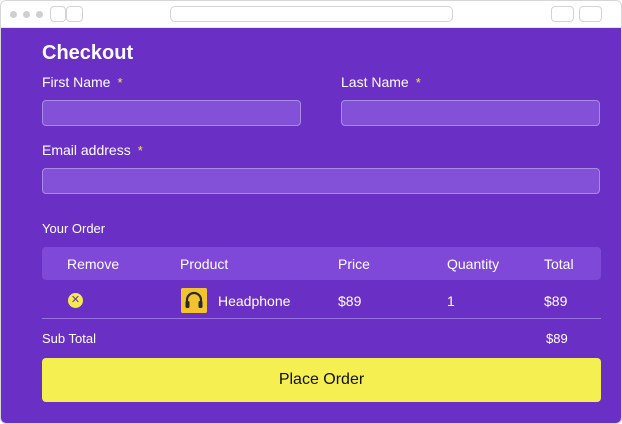  Describe the element at coordinates (204, 264) in the screenshot. I see `column-product: Product` at that location.